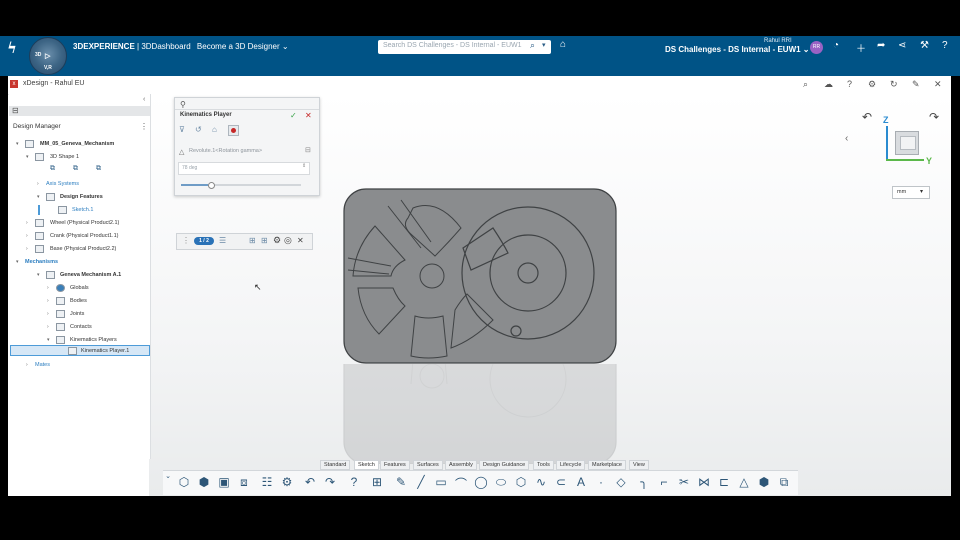  Describe the element at coordinates (828, 84) in the screenshot. I see `cloud-icon: ☁` at that location.